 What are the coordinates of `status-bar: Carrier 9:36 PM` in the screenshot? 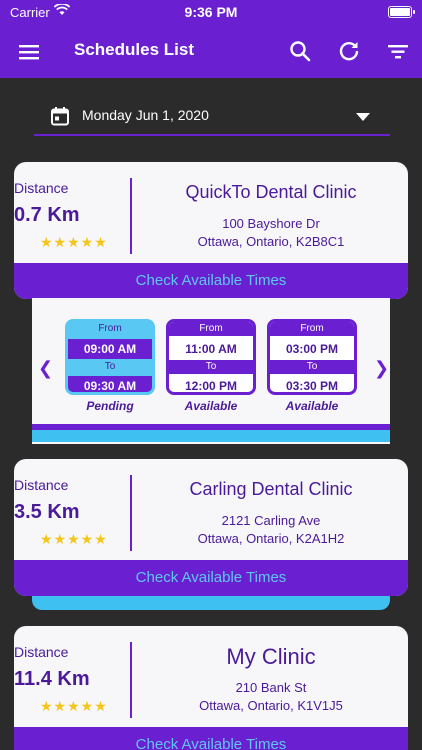 It's located at (211, 13).